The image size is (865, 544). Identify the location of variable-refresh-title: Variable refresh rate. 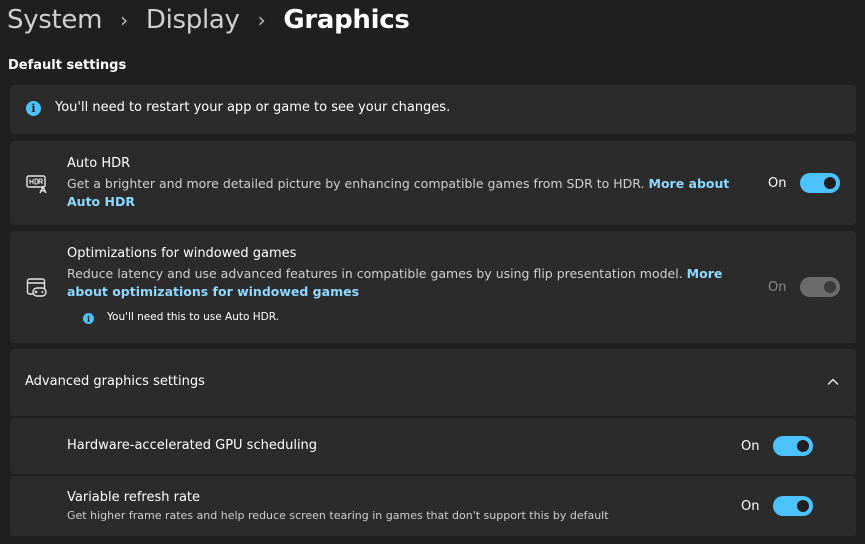
(134, 497).